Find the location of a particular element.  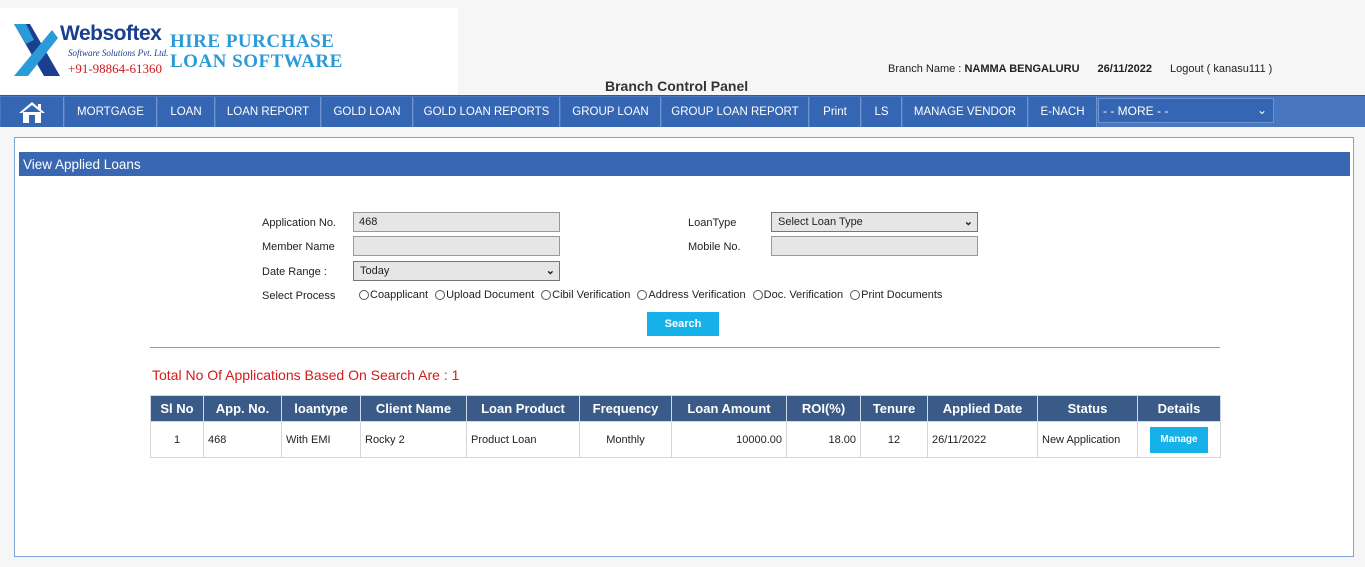

date-range-label: Date Range : is located at coordinates (294, 272).